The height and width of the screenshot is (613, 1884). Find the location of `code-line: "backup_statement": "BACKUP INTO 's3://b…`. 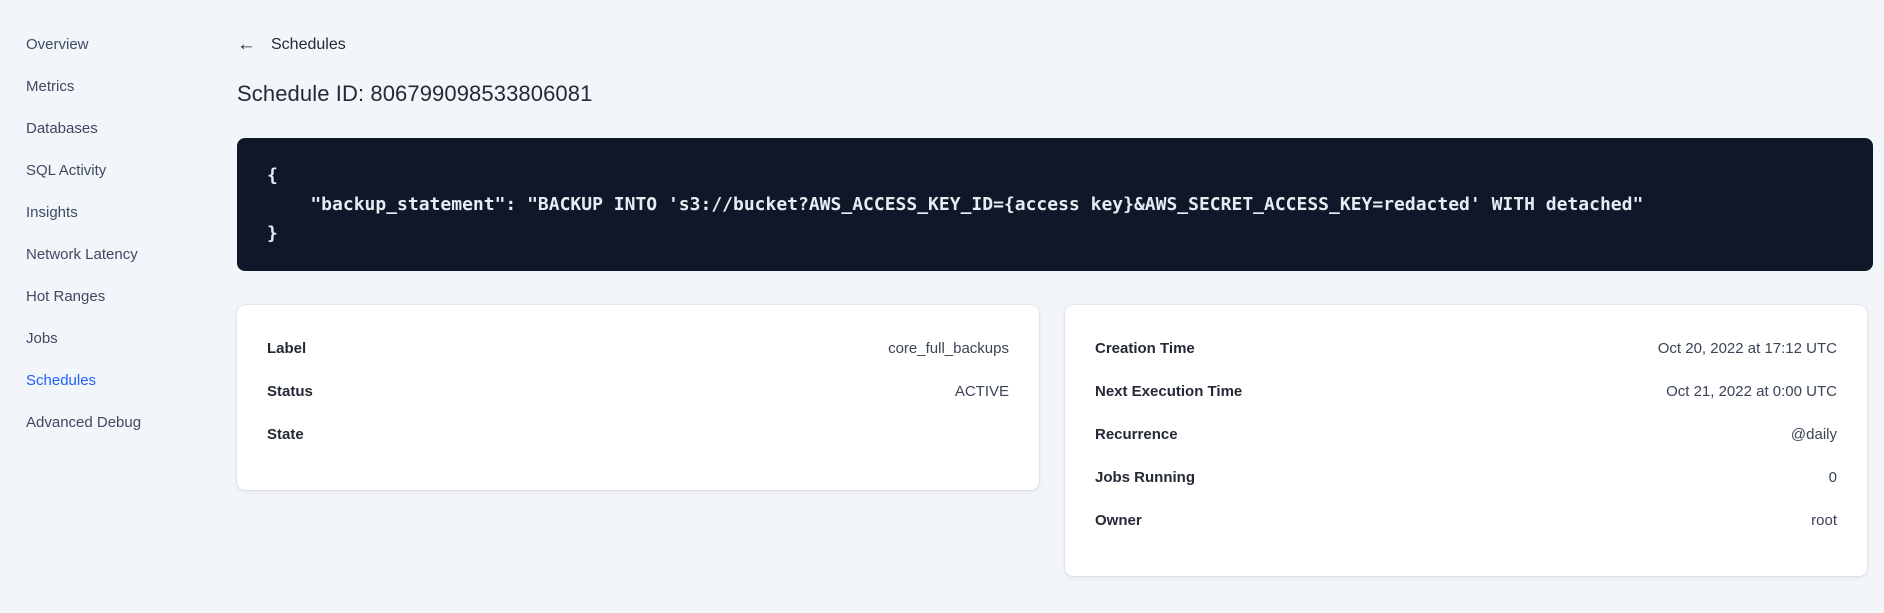

code-line: "backup_statement": "BACKUP INTO 's3://b… is located at coordinates (955, 204).